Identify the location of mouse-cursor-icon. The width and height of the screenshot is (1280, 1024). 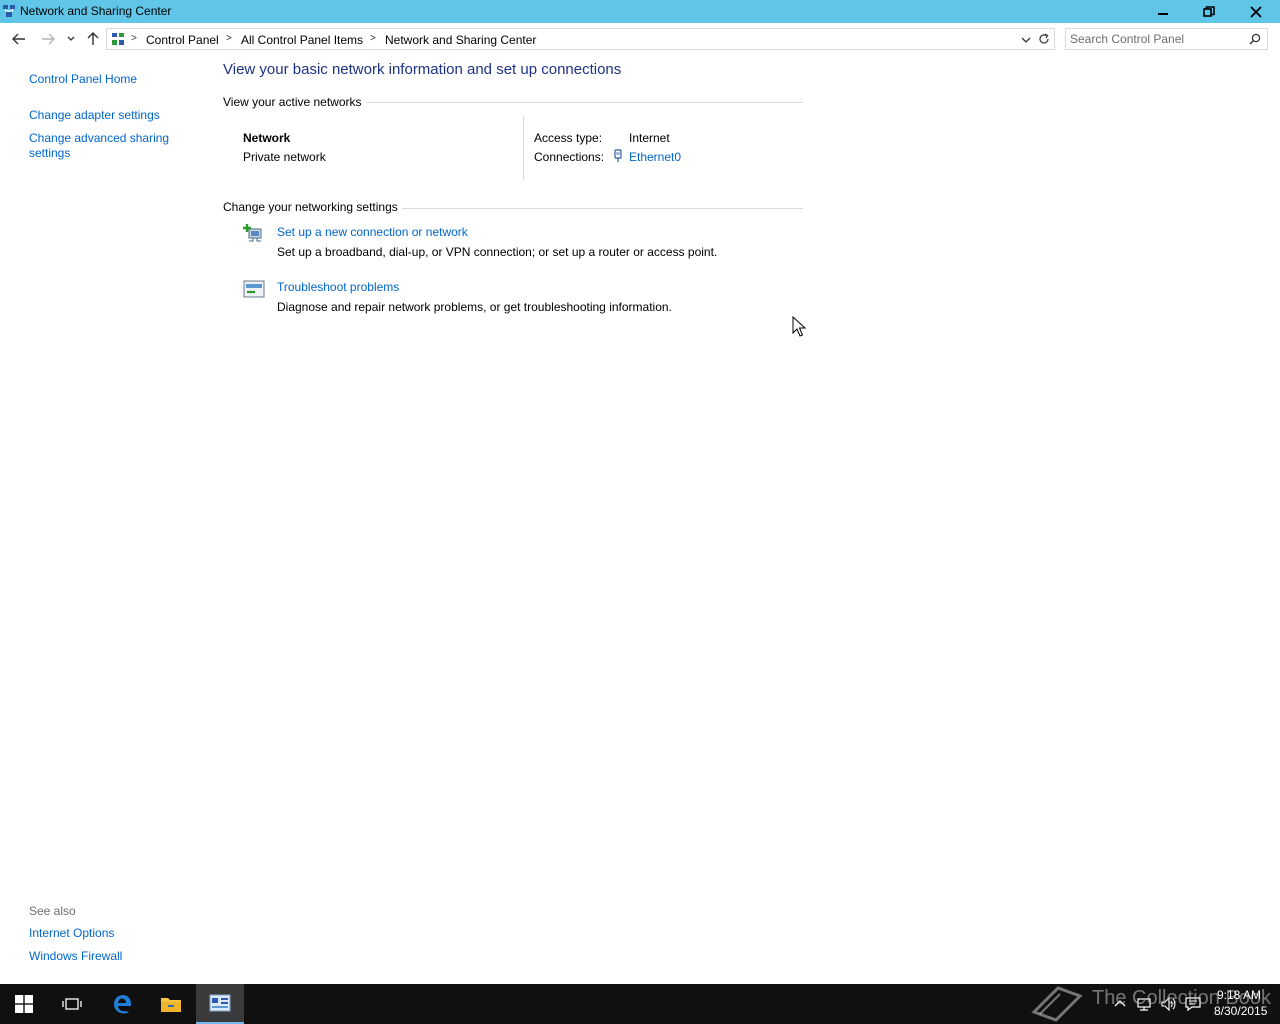
(799, 326).